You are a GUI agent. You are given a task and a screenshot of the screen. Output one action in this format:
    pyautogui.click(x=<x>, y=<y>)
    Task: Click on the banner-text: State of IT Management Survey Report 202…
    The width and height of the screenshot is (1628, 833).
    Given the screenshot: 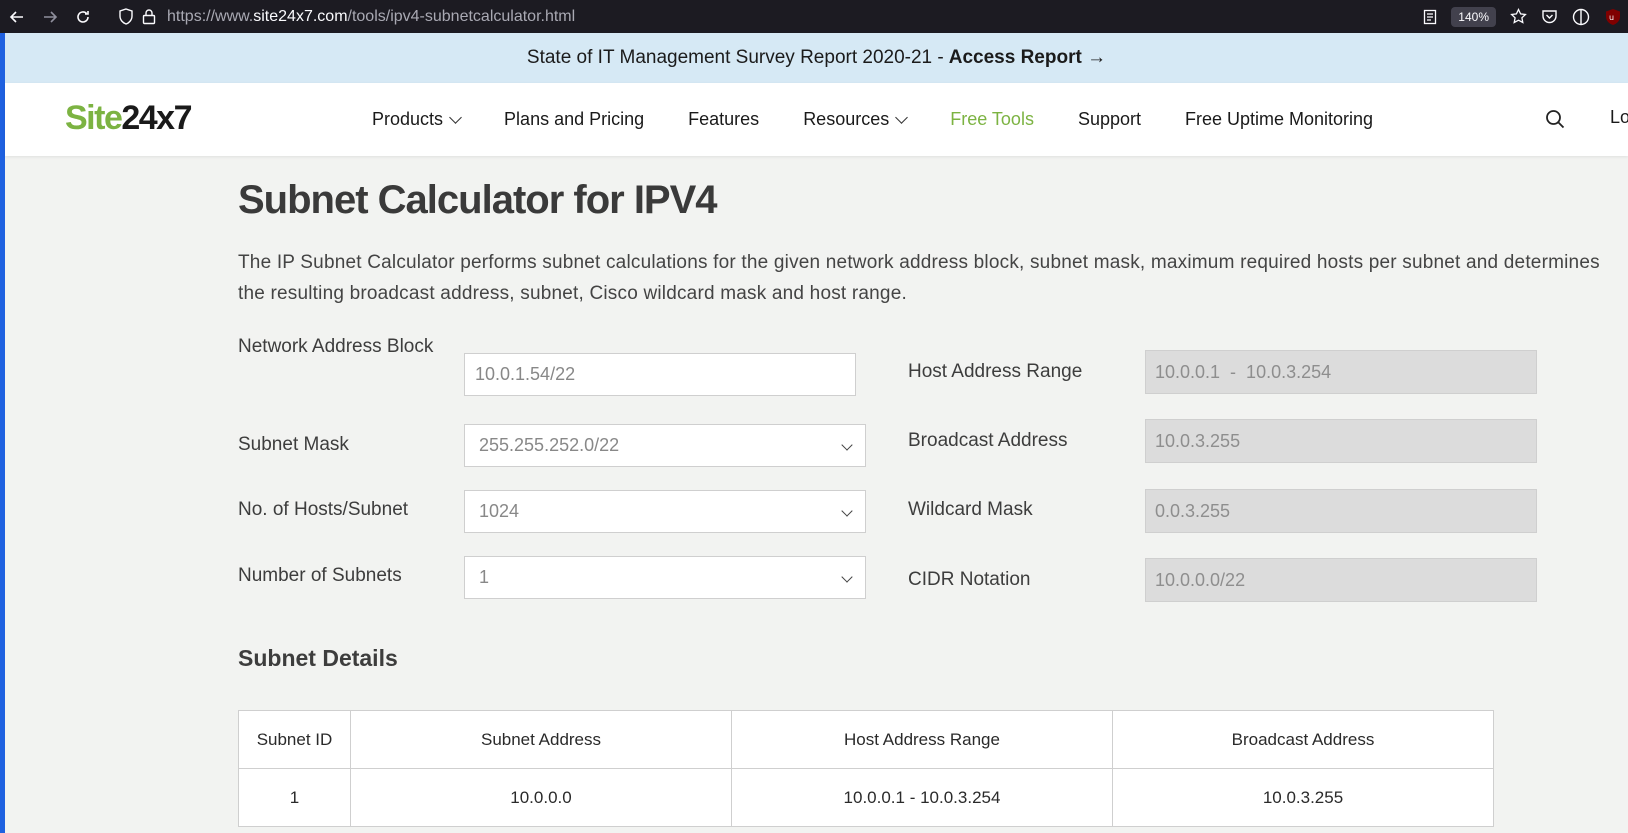 What is the action you would take?
    pyautogui.click(x=735, y=57)
    